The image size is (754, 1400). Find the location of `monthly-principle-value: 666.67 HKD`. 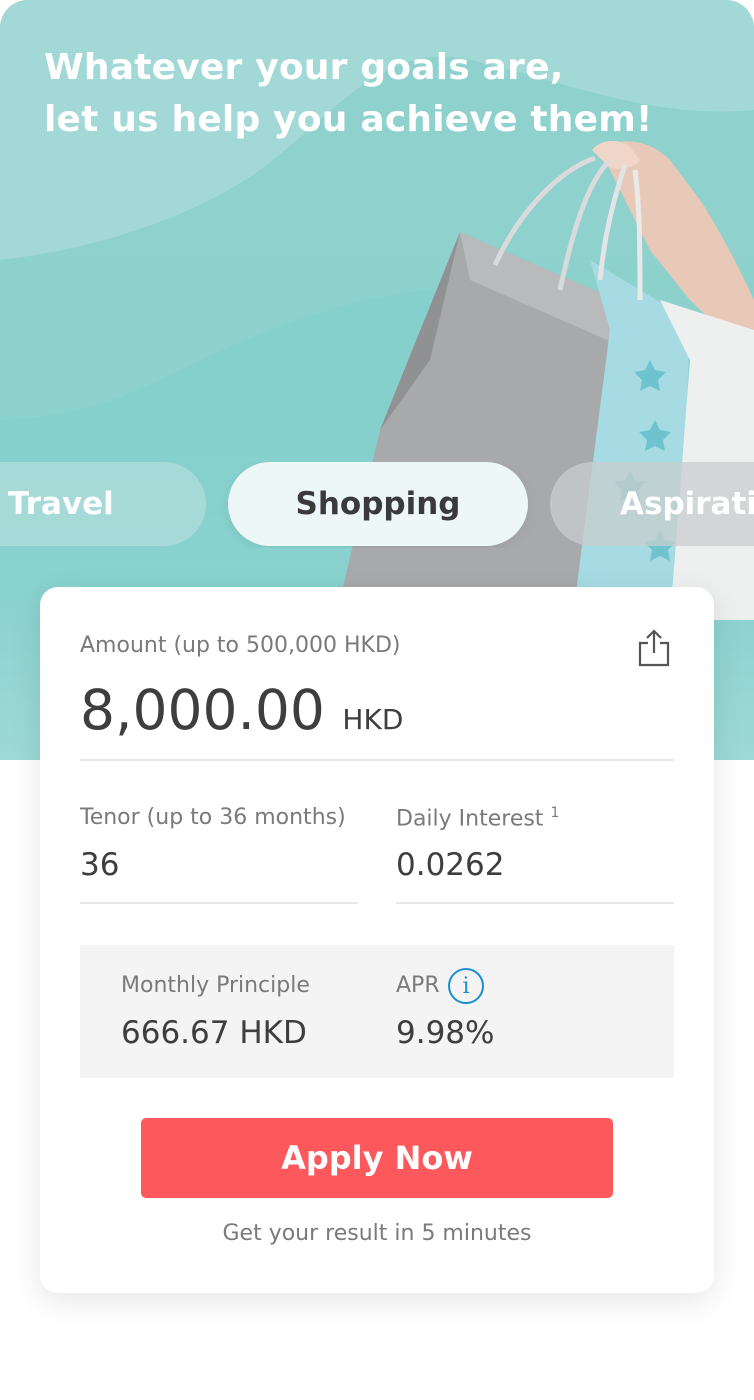

monthly-principle-value: 666.67 HKD is located at coordinates (214, 1033).